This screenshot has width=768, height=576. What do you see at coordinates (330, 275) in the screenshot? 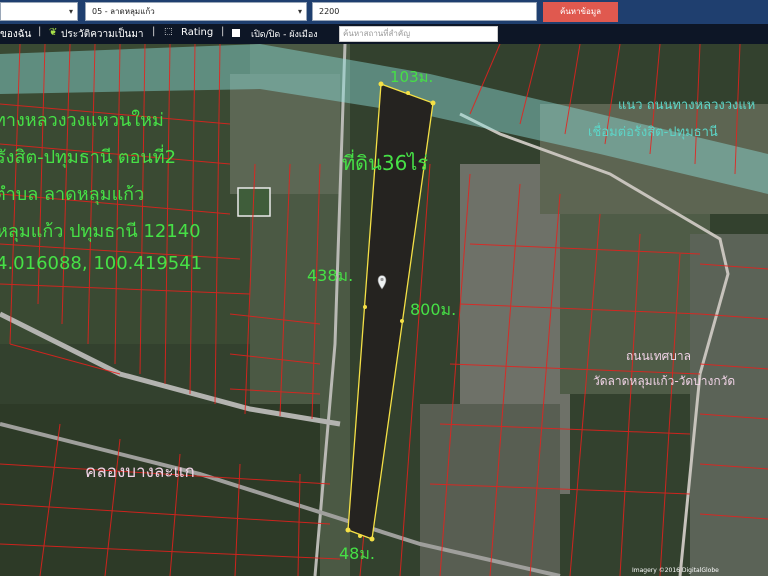
I see `dimension-left-label: 438ม.` at bounding box center [330, 275].